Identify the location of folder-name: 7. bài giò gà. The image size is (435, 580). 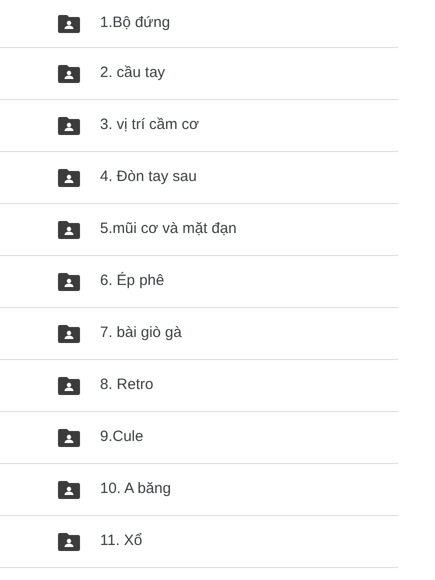
(141, 333).